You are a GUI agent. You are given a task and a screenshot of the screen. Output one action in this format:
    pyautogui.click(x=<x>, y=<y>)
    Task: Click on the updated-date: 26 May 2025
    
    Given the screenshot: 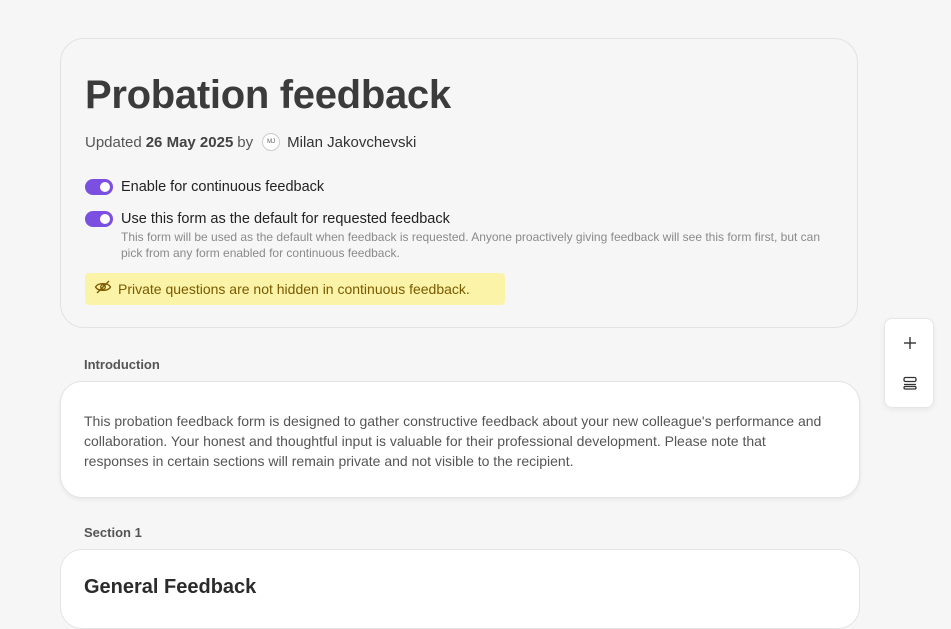 What is the action you would take?
    pyautogui.click(x=189, y=142)
    